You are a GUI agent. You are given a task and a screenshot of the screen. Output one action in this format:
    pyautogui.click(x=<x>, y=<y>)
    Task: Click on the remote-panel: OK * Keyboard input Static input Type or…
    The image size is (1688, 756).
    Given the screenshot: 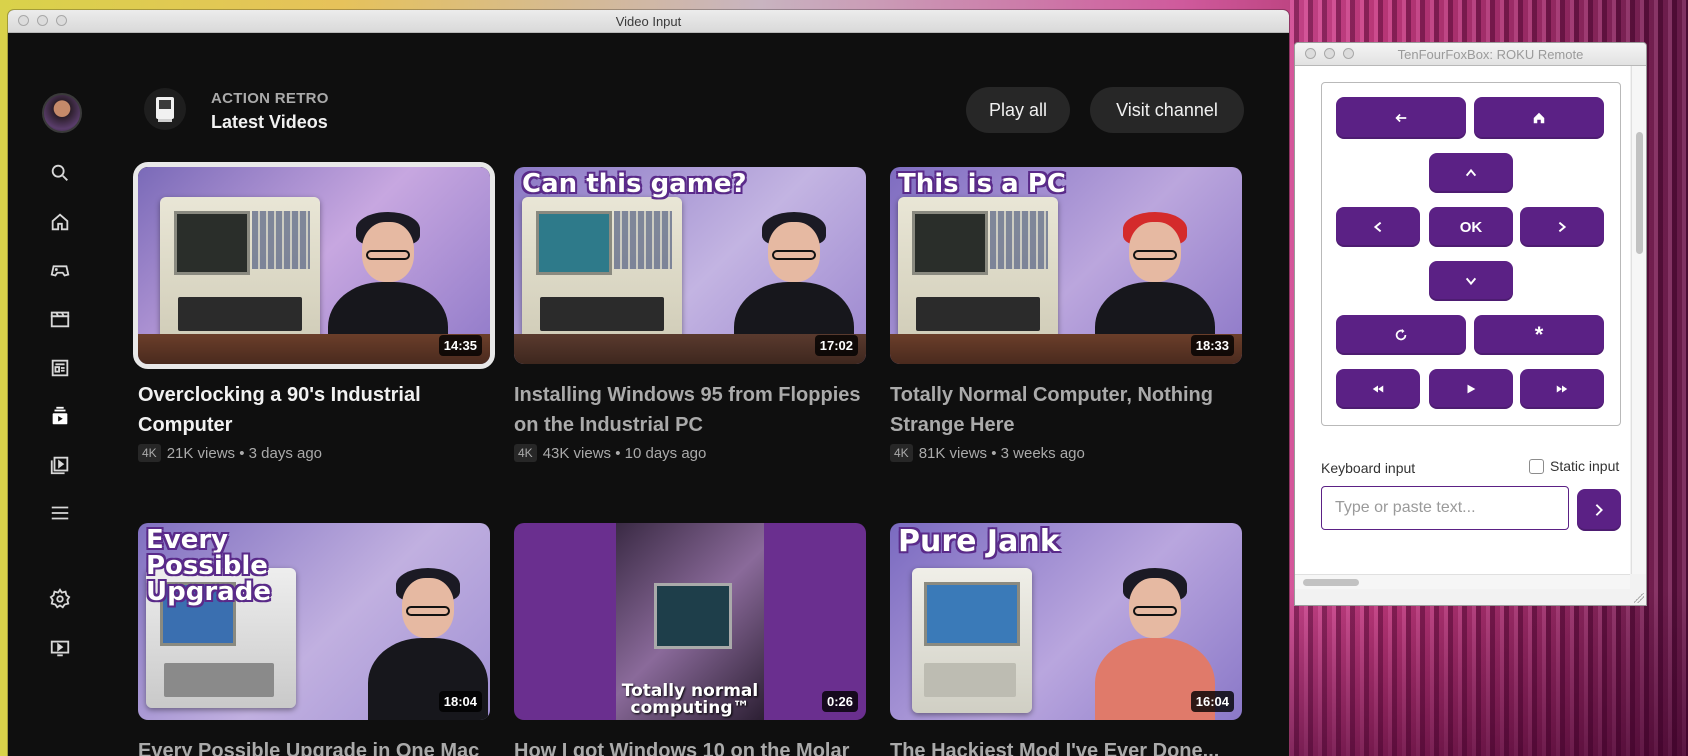 What is the action you would take?
    pyautogui.click(x=1462, y=320)
    